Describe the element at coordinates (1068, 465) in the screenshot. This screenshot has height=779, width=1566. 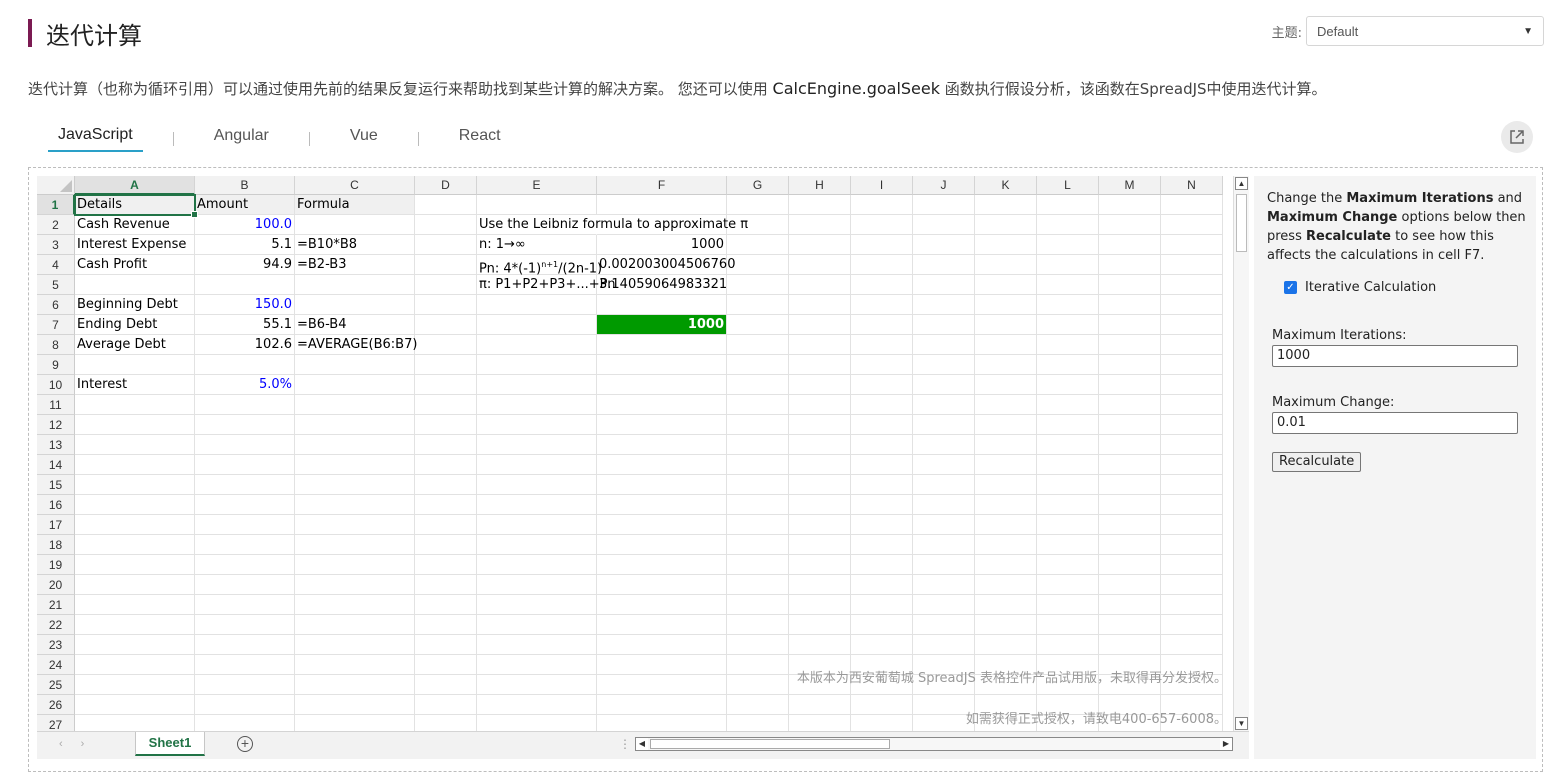
I see `cell-l14` at that location.